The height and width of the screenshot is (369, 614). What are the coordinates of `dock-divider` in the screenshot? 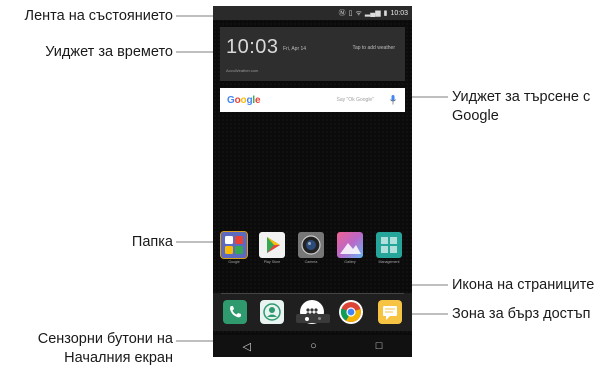 It's located at (312, 293).